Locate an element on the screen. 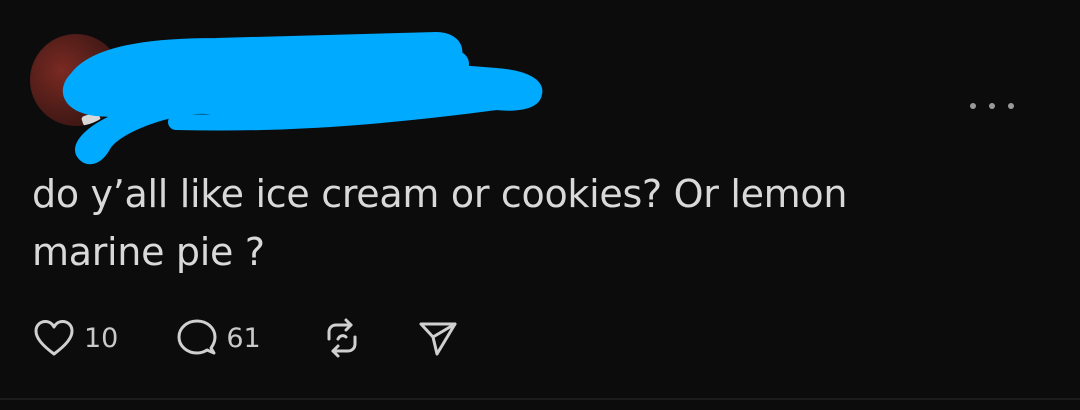  repost-button is located at coordinates (342, 338).